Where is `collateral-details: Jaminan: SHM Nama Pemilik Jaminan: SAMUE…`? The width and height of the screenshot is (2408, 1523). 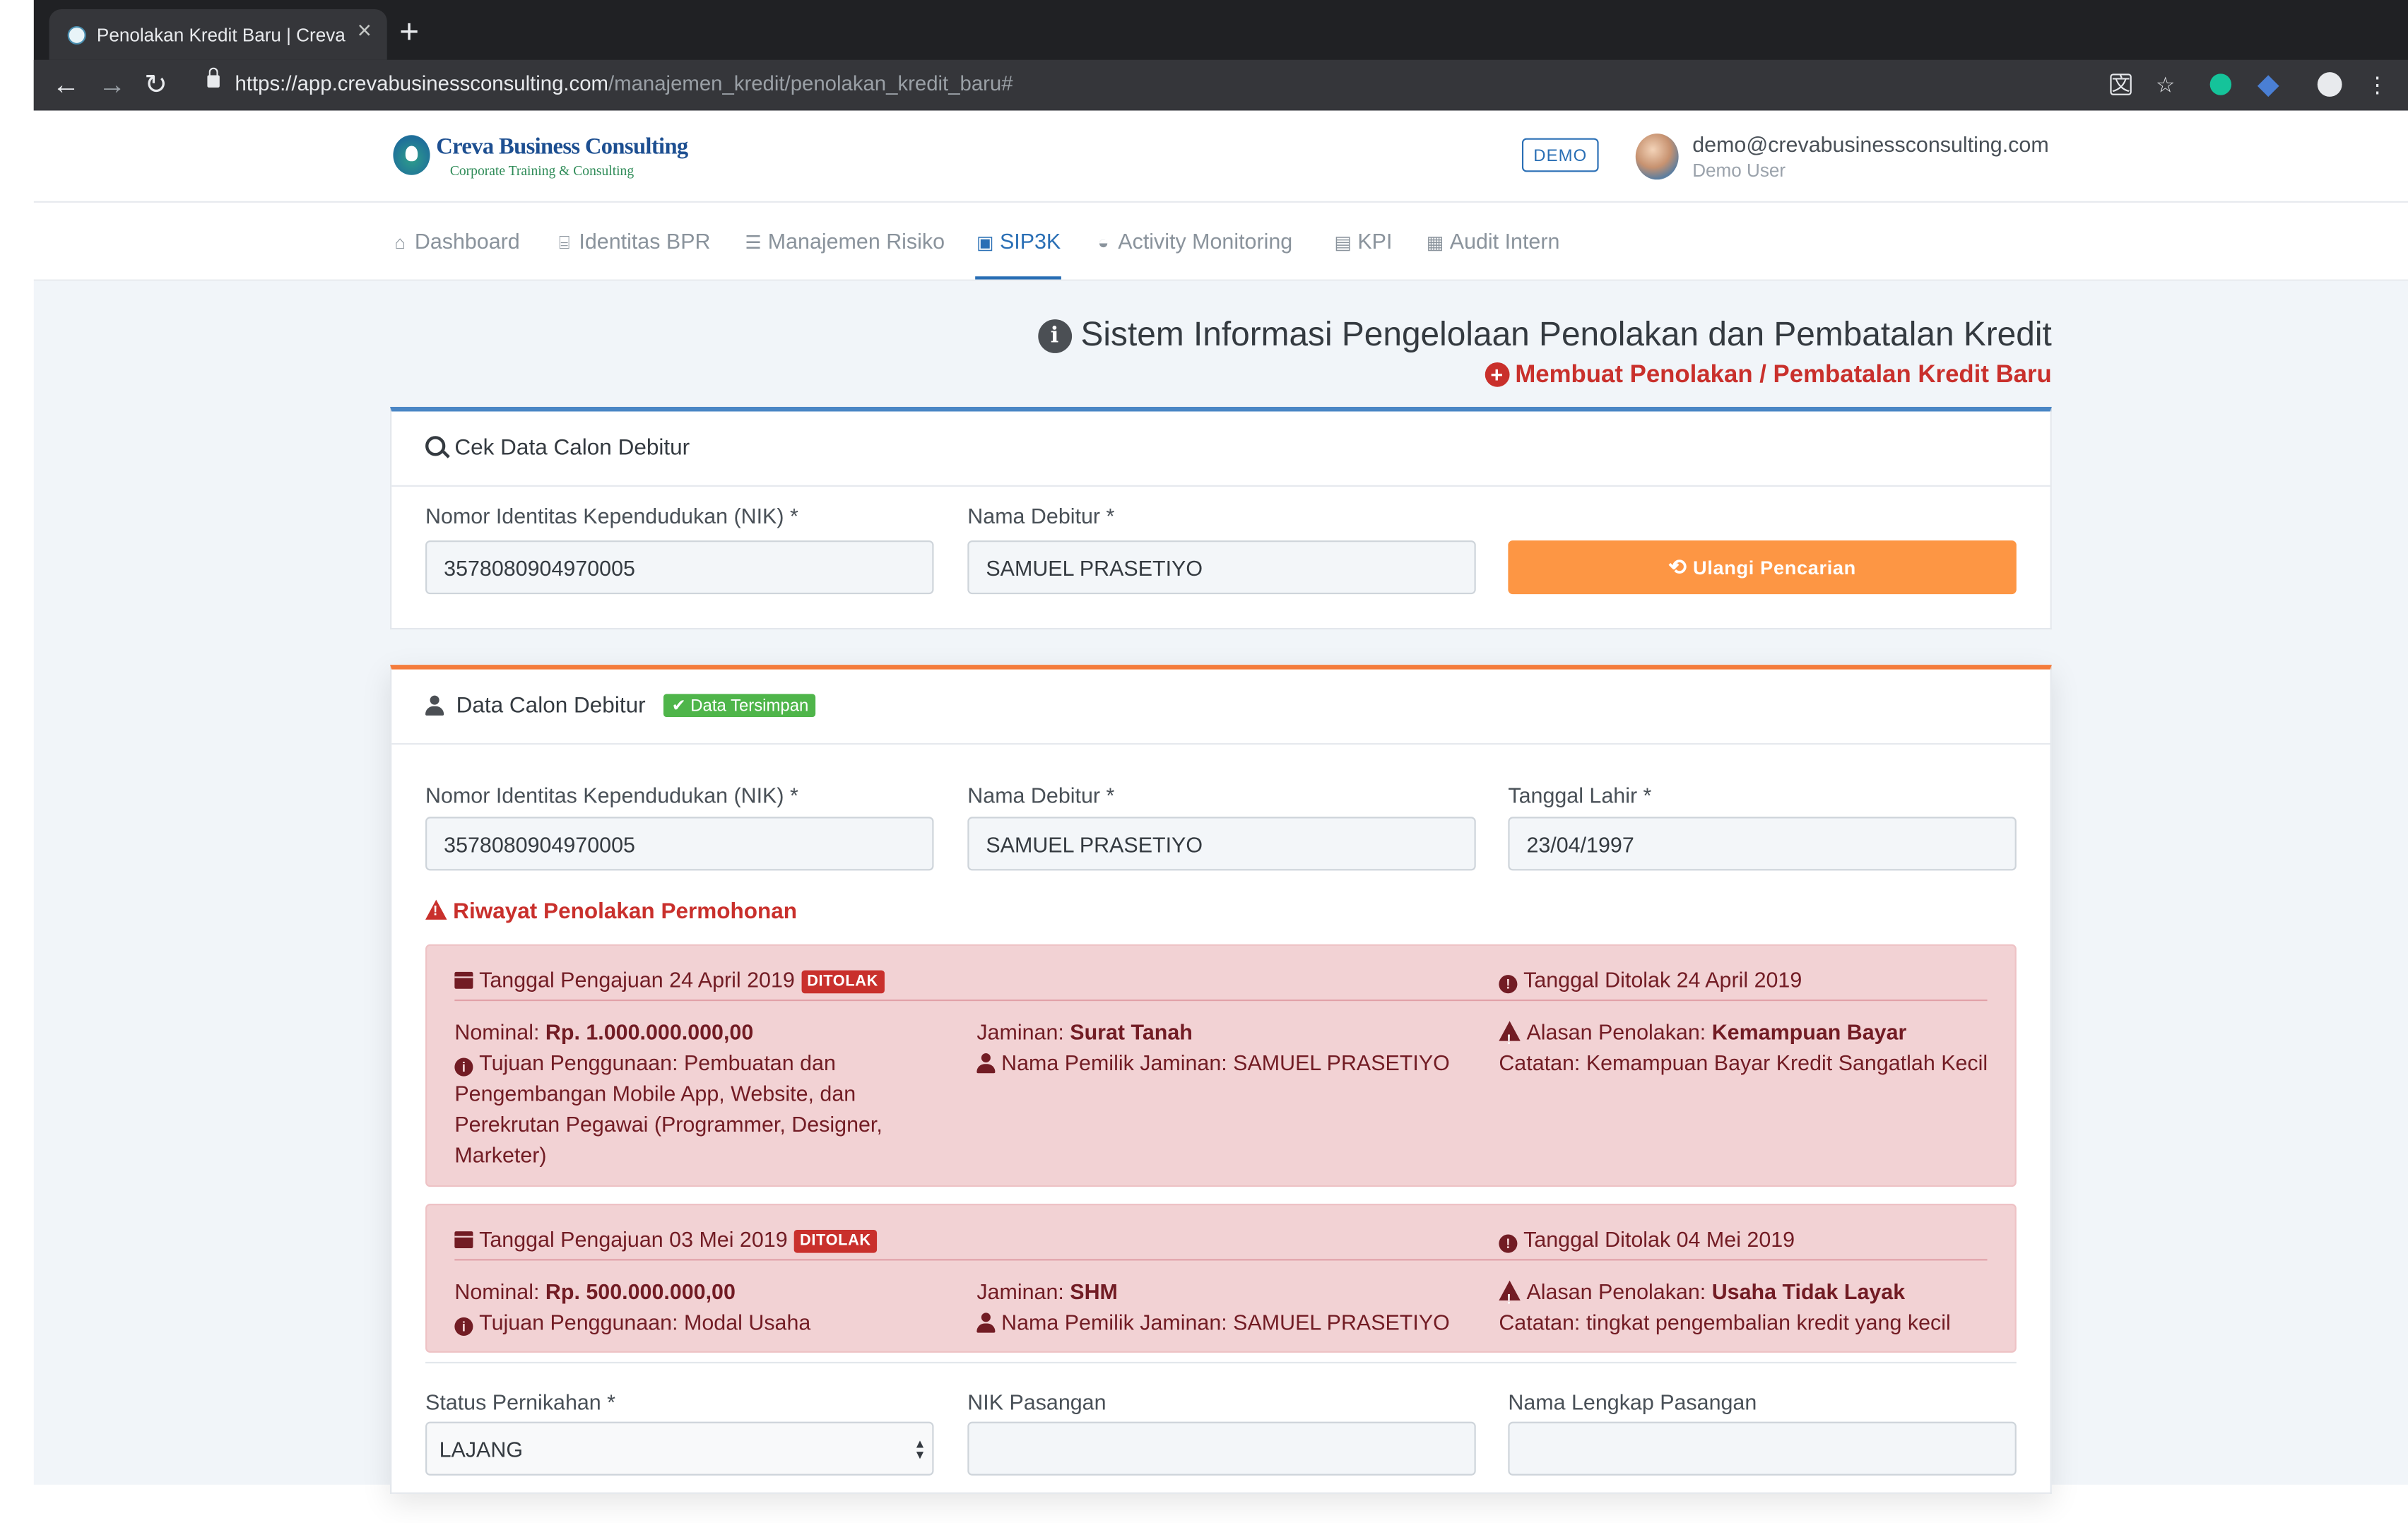
collateral-details: Jaminan: SHM Nama Pemilik Jaminan: SAMUE… is located at coordinates (1222, 1306).